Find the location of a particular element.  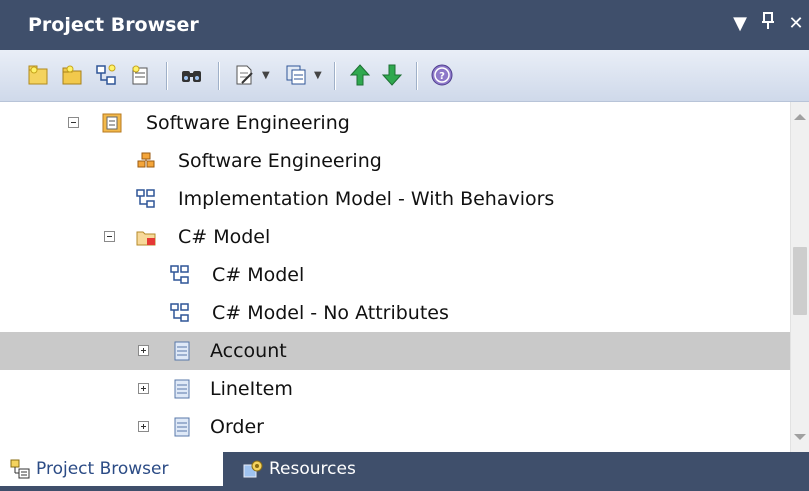

move-up-button is located at coordinates (360, 75).